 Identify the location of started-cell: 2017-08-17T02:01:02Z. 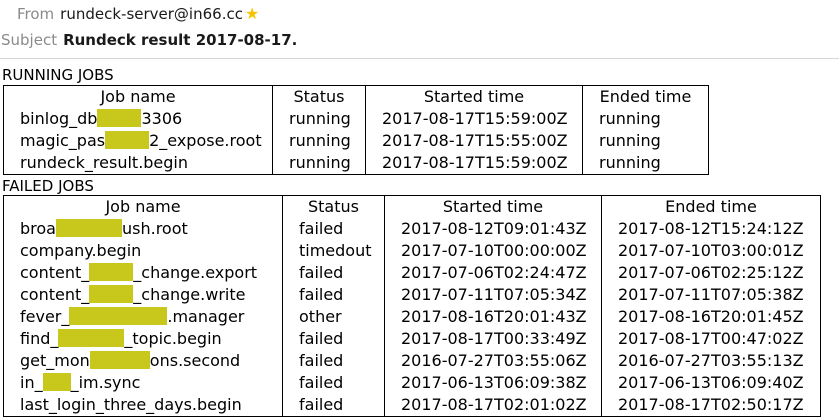
(493, 405).